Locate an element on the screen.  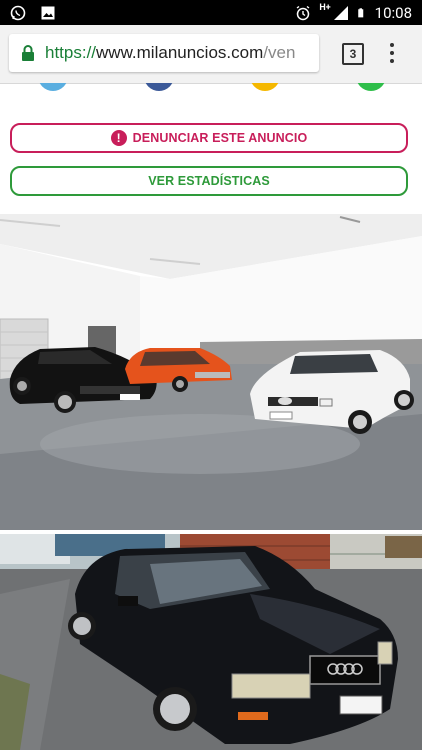
lock-icon is located at coordinates (28, 53).